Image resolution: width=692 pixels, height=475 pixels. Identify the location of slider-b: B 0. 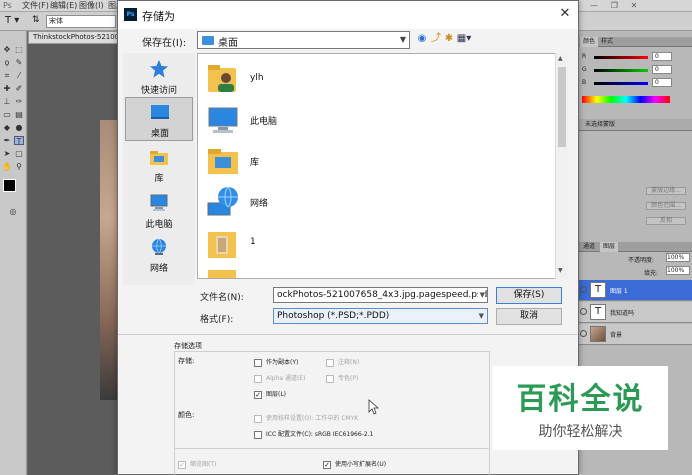
(627, 82).